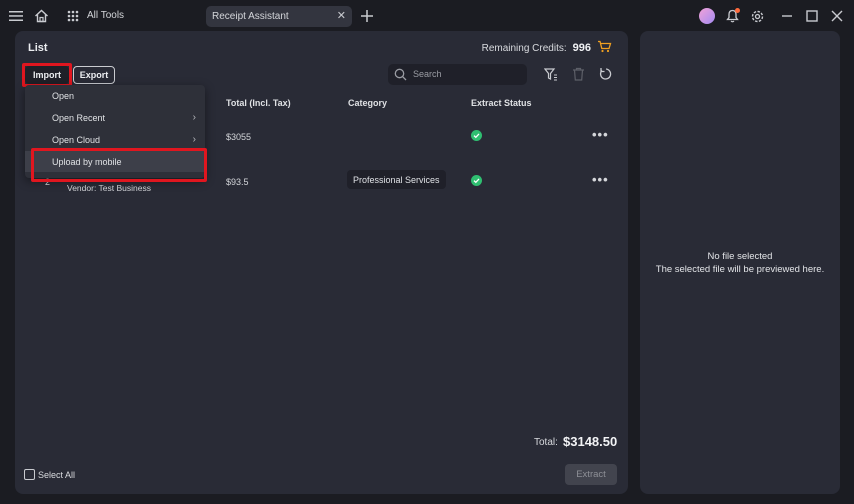 This screenshot has height=504, width=854. Describe the element at coordinates (600, 134) in the screenshot. I see `row-1-more-button: •••` at that location.